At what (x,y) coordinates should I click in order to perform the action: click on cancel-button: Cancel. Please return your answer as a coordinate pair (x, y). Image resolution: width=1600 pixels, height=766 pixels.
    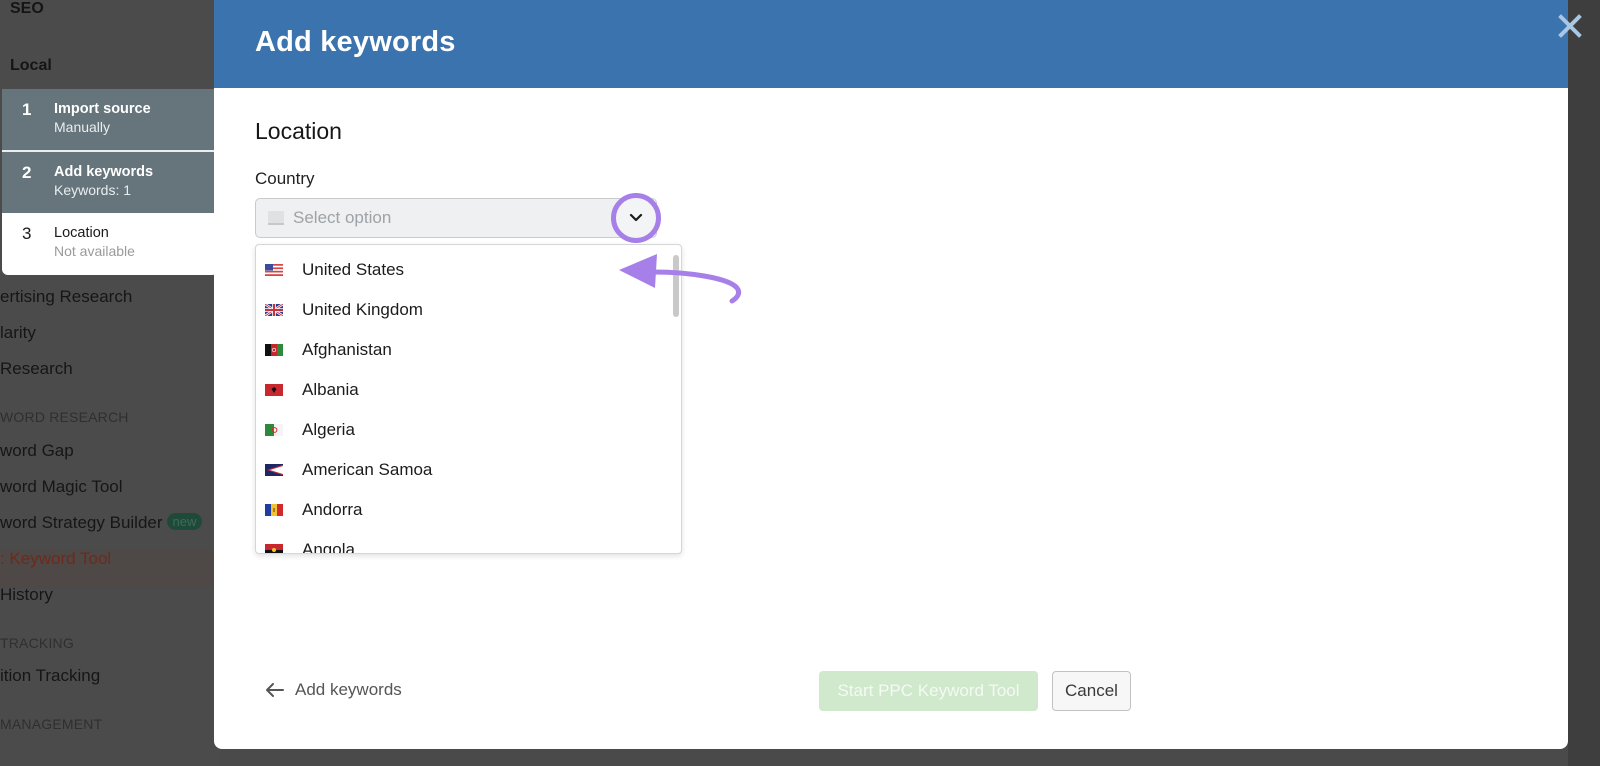
    Looking at the image, I should click on (1091, 691).